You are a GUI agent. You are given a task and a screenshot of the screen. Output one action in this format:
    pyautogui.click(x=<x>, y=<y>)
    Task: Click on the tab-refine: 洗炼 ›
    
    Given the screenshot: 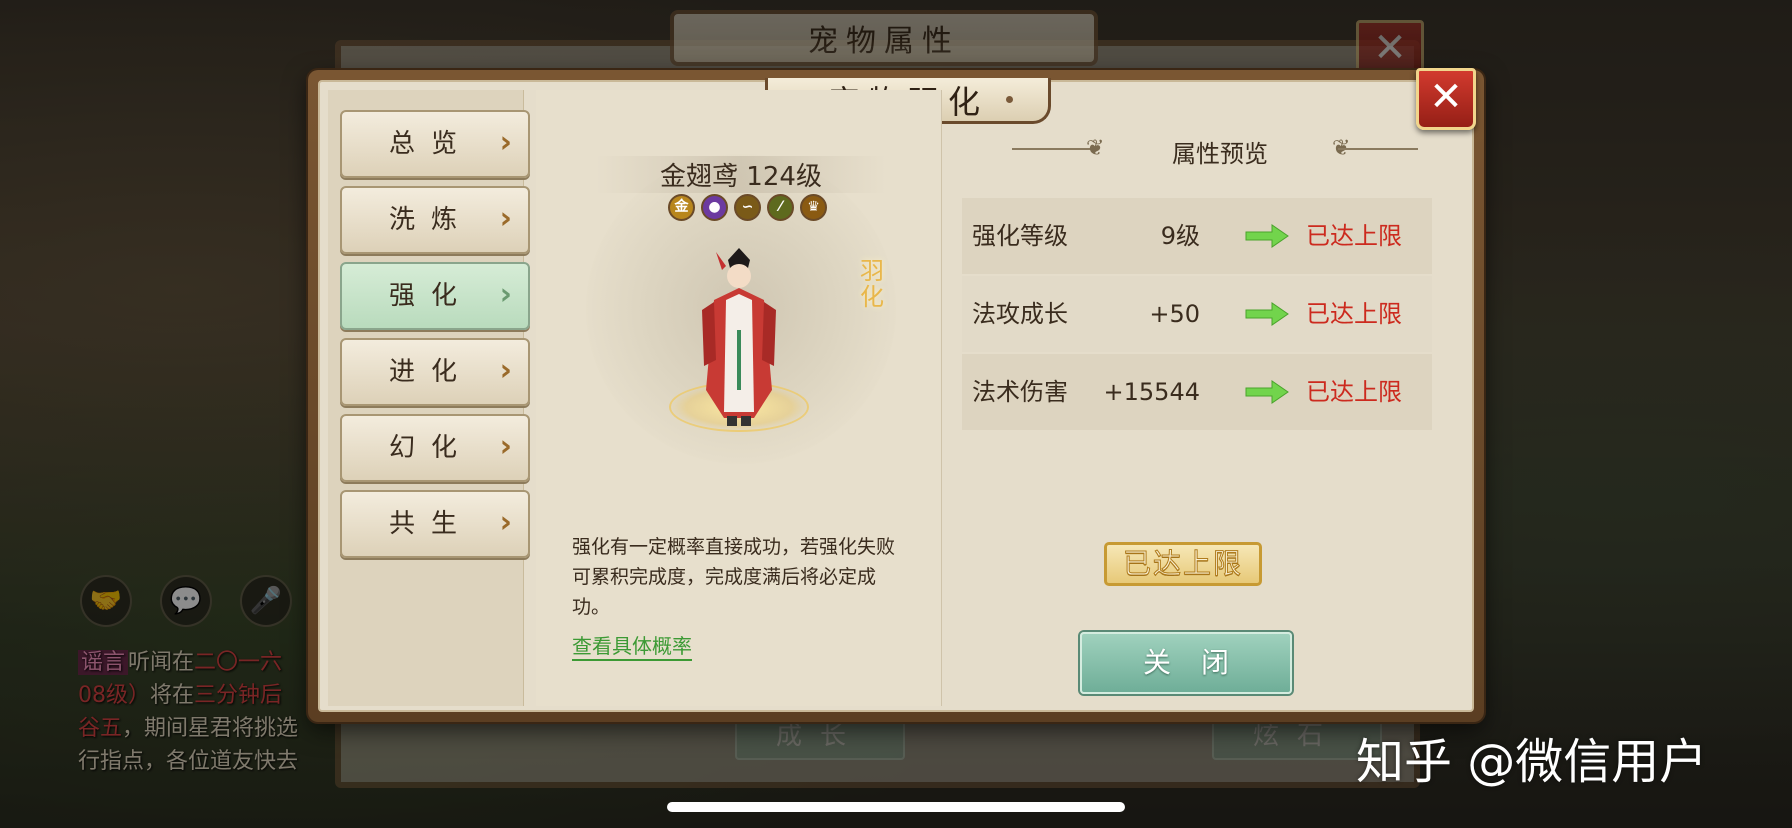 What is the action you would take?
    pyautogui.click(x=435, y=220)
    